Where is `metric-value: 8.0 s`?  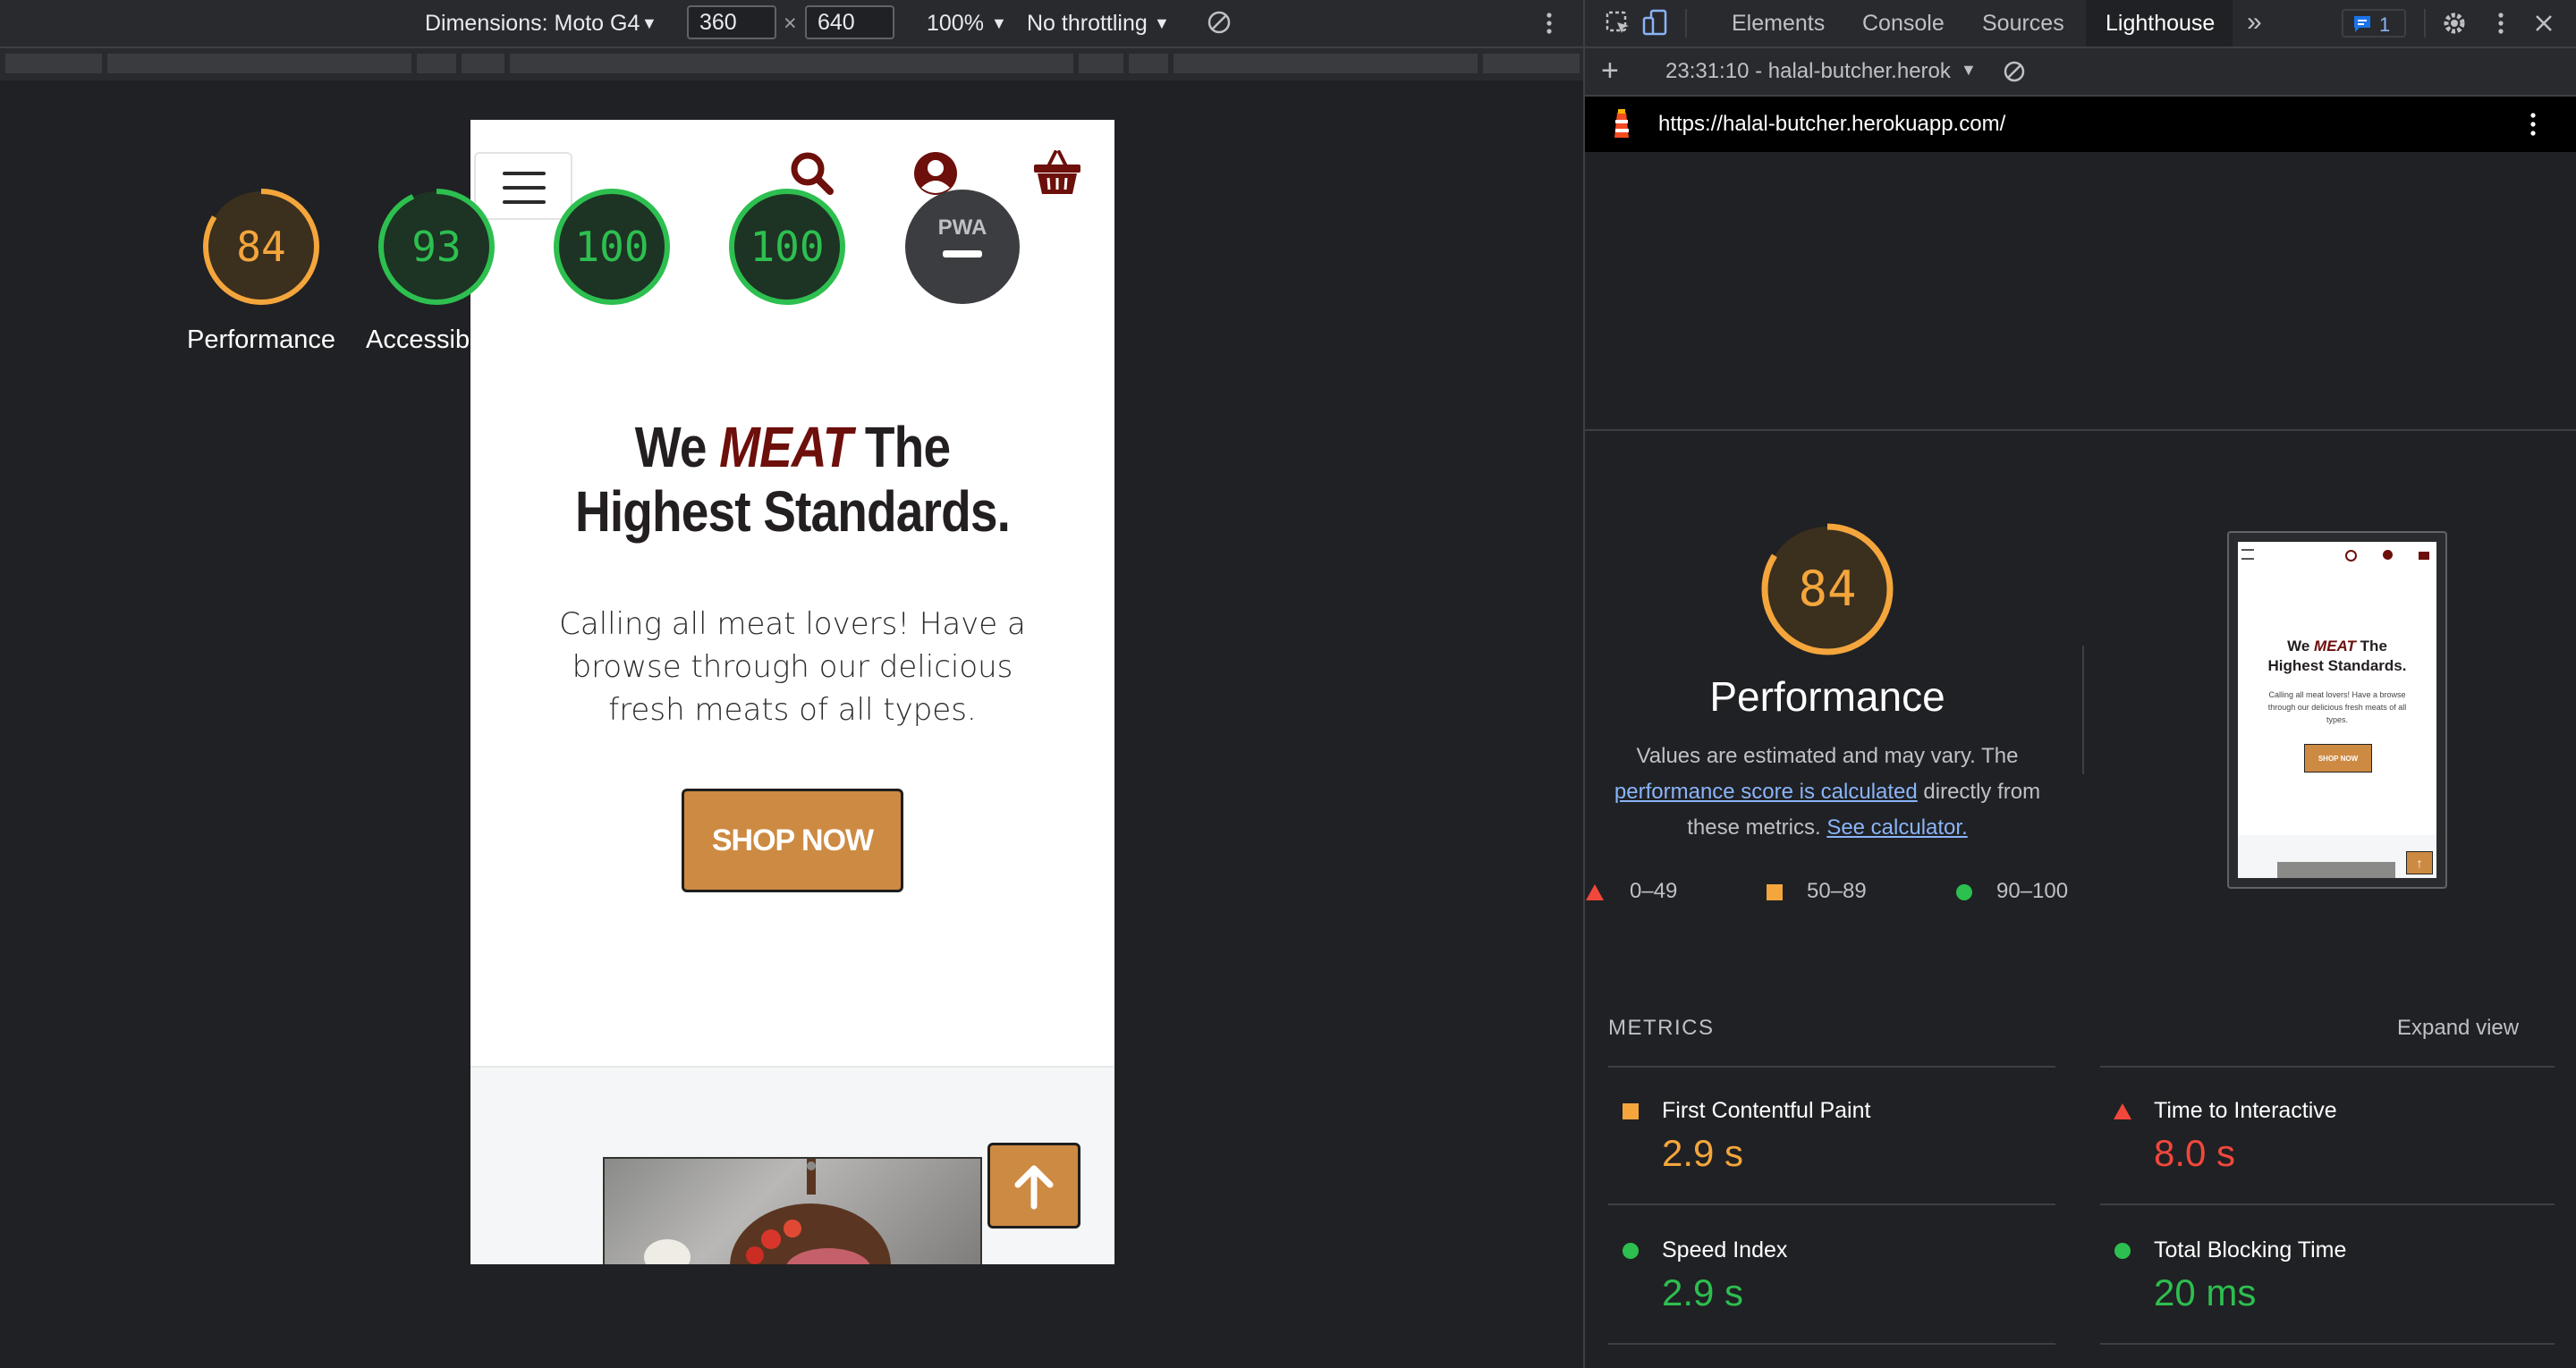 metric-value: 8.0 s is located at coordinates (2195, 1153).